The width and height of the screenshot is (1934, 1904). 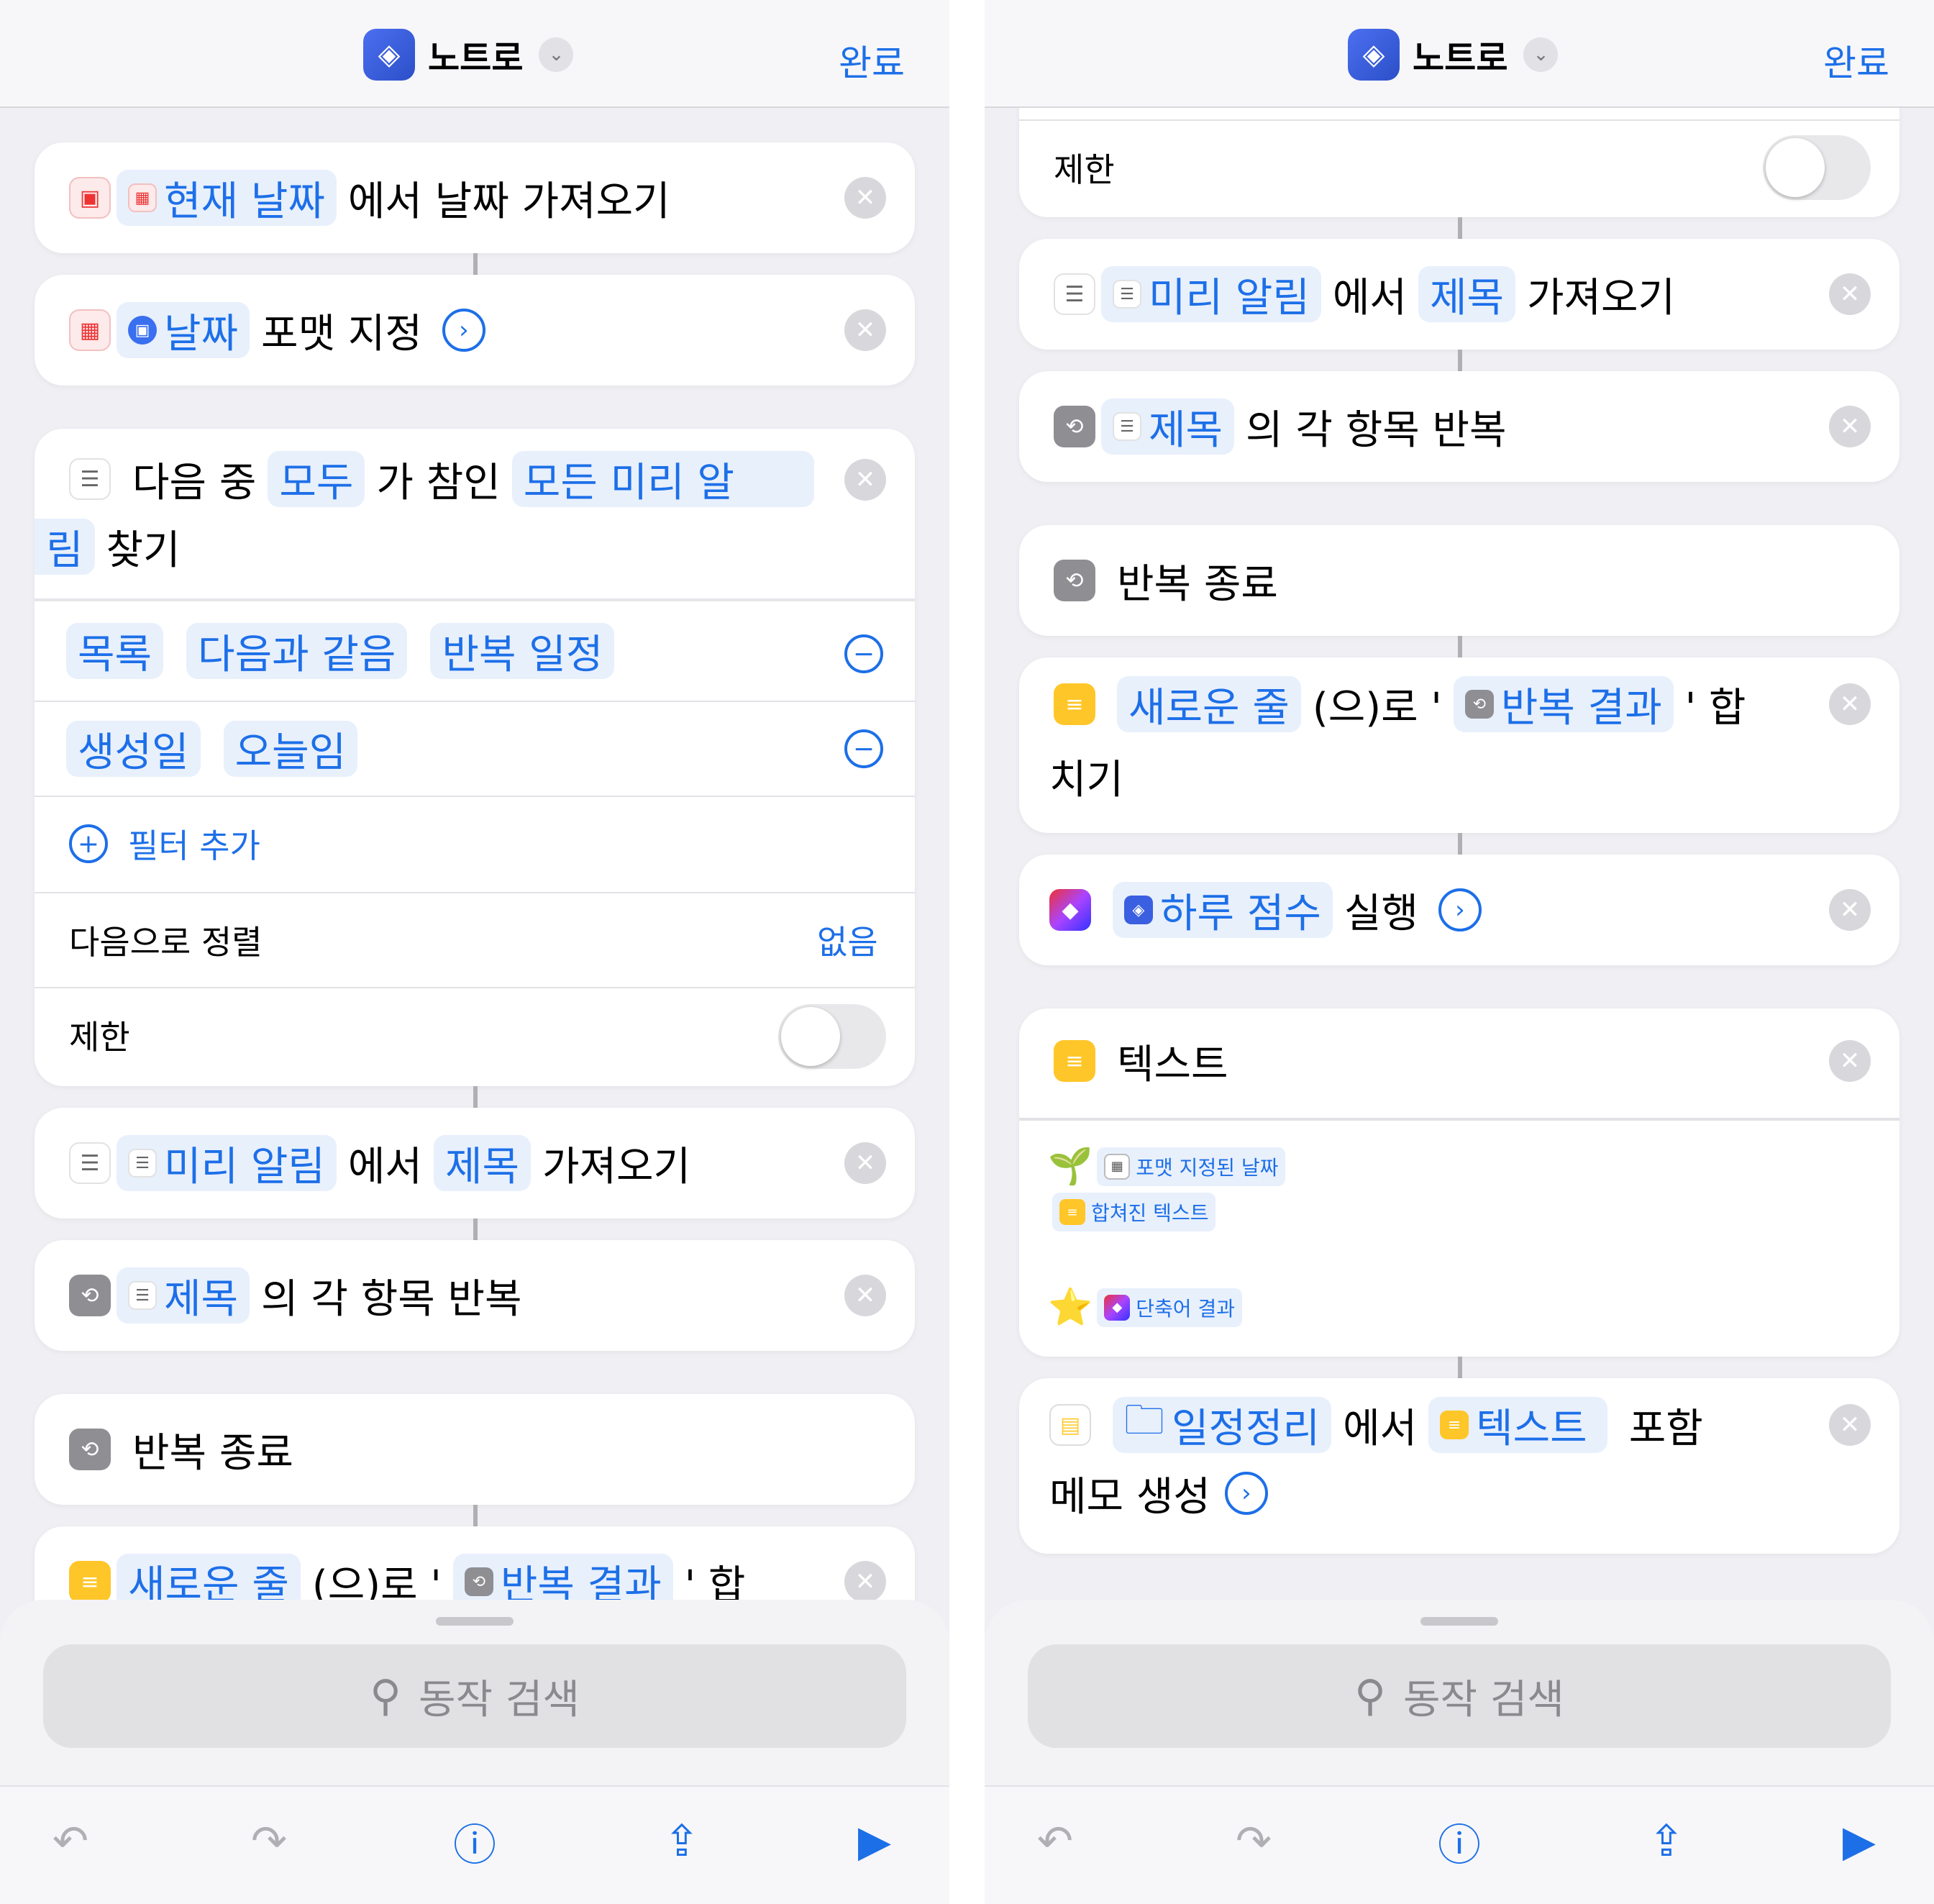 I want to click on token-formatted-date: ▦ 포맷 지정된 날짜, so click(x=1191, y=1166).